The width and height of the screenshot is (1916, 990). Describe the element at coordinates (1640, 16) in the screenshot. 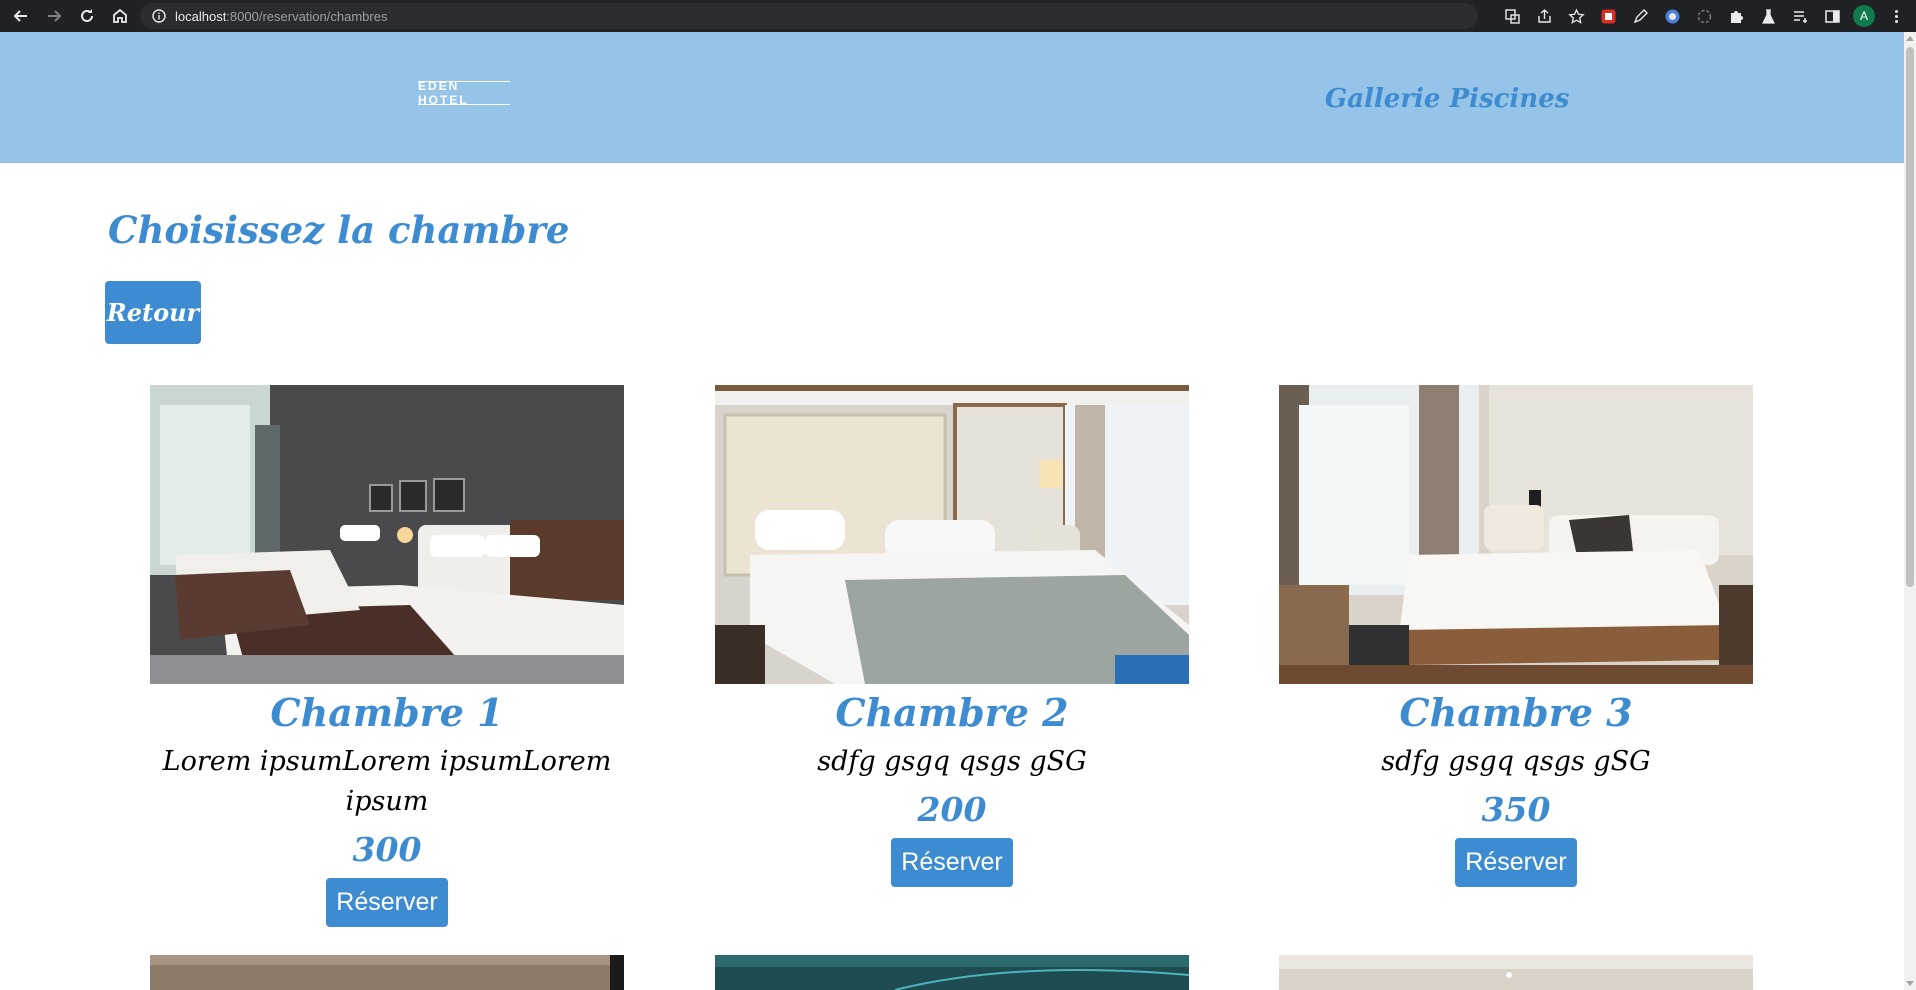

I see `pen-icon` at that location.